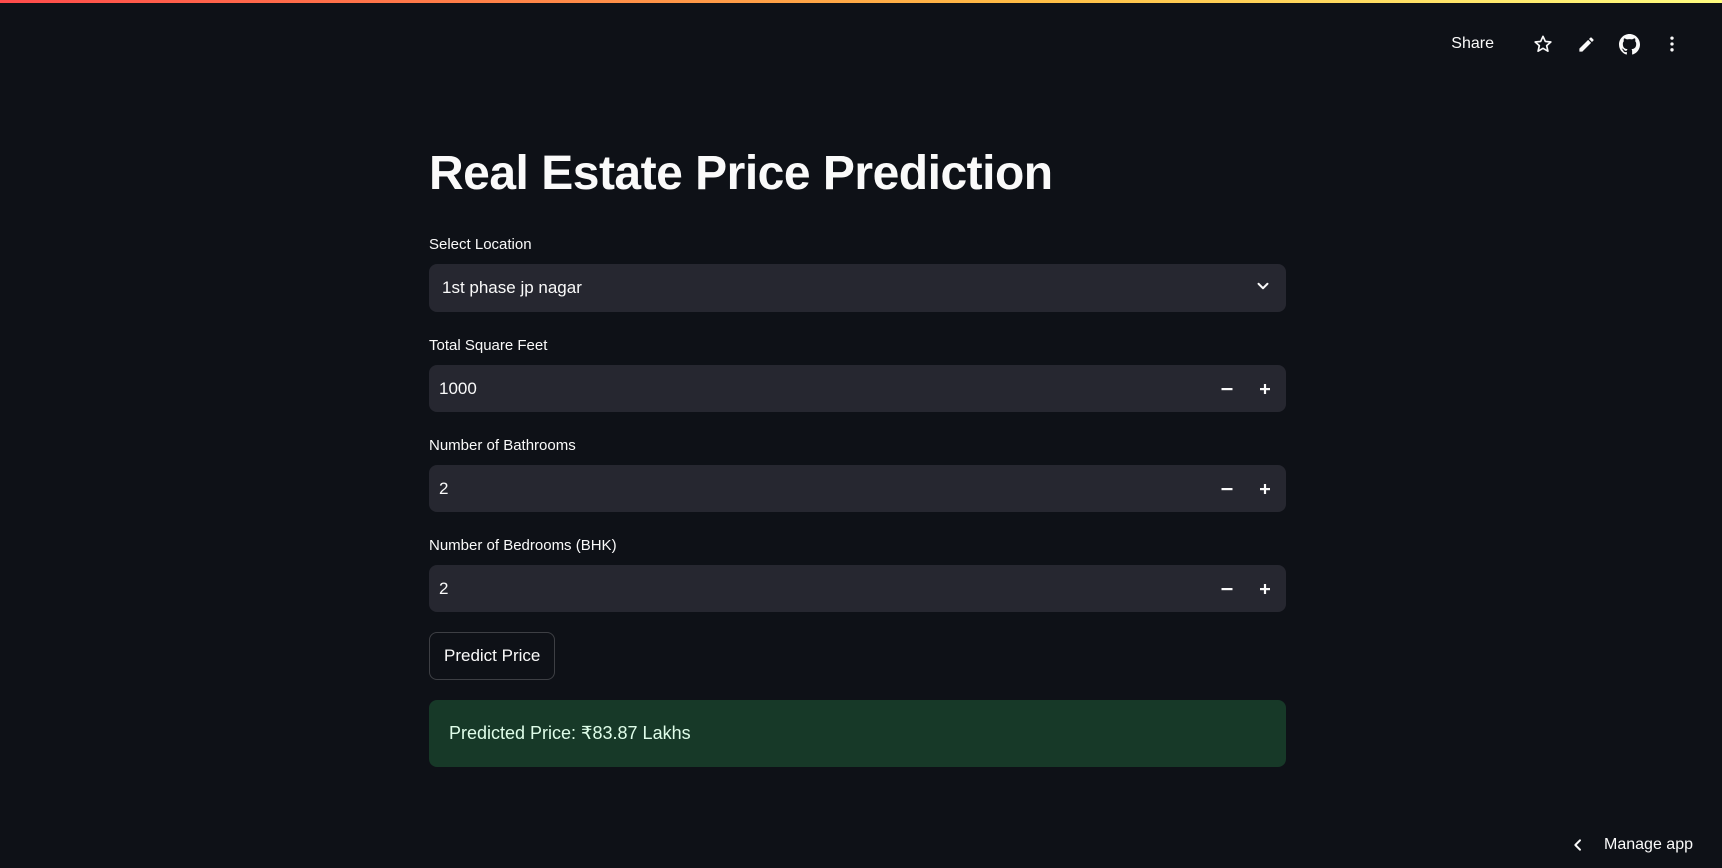 The width and height of the screenshot is (1722, 868). What do you see at coordinates (492, 656) in the screenshot?
I see `predict-price-button: Predict Price` at bounding box center [492, 656].